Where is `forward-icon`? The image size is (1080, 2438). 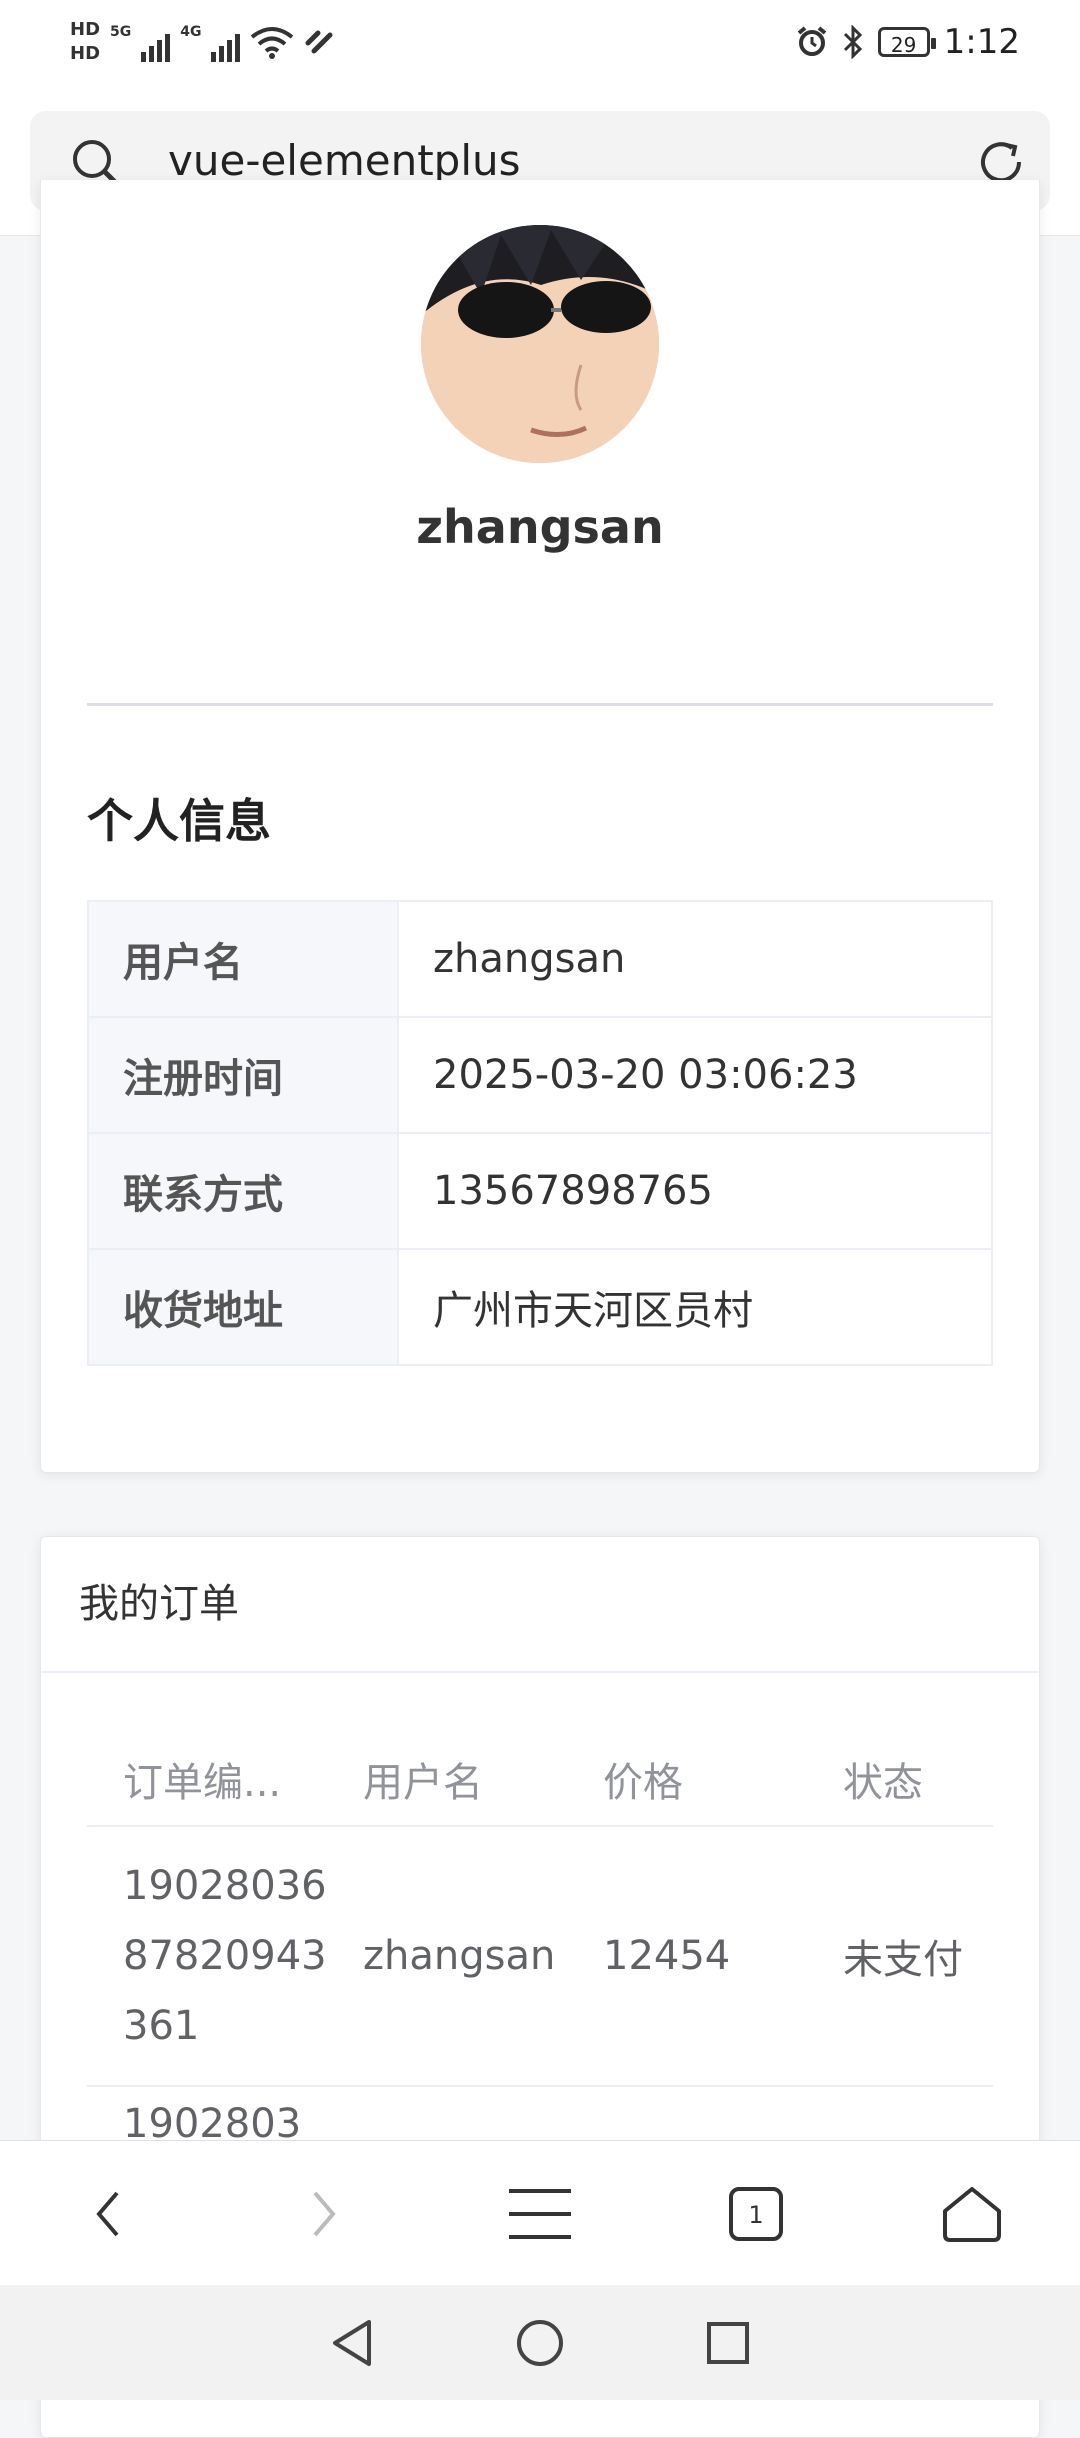 forward-icon is located at coordinates (324, 2213).